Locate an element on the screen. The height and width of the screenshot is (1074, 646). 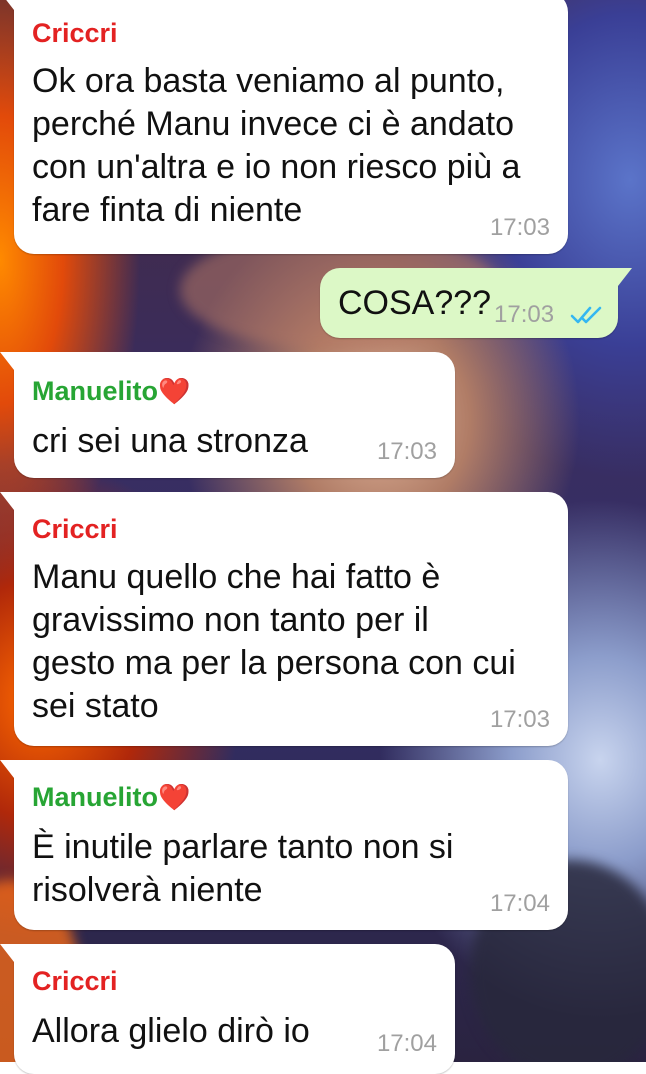
message-text: COSA??? is located at coordinates (415, 303).